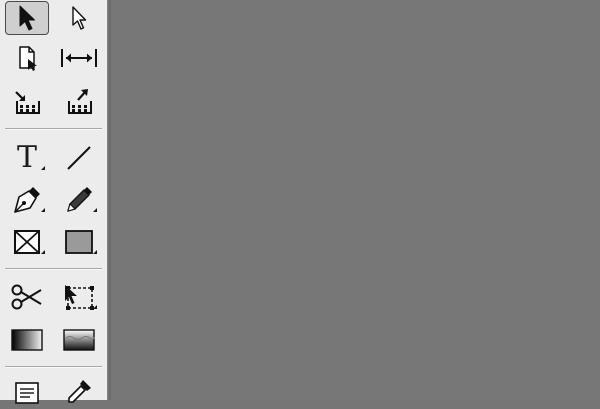 This screenshot has height=409, width=600. I want to click on scissors-tool-button, so click(27, 297).